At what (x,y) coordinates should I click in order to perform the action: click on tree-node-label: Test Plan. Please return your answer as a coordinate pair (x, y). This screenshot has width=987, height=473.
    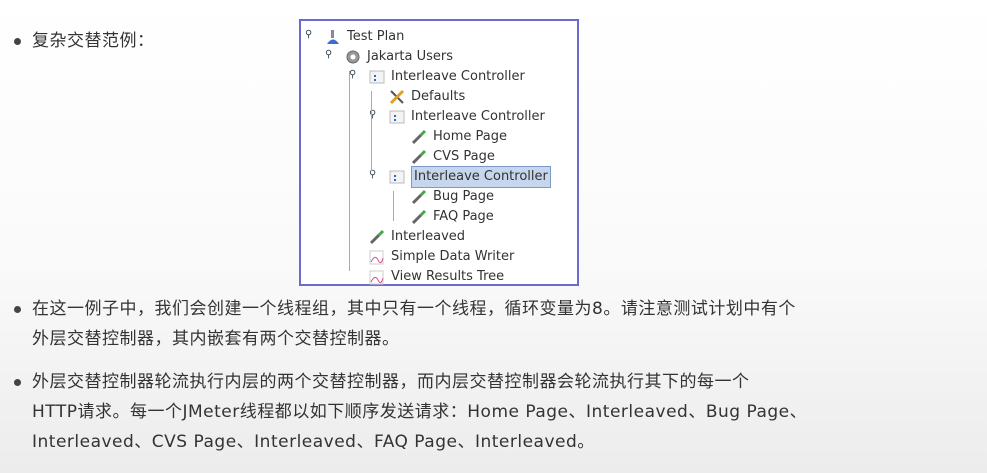
    Looking at the image, I should click on (376, 36).